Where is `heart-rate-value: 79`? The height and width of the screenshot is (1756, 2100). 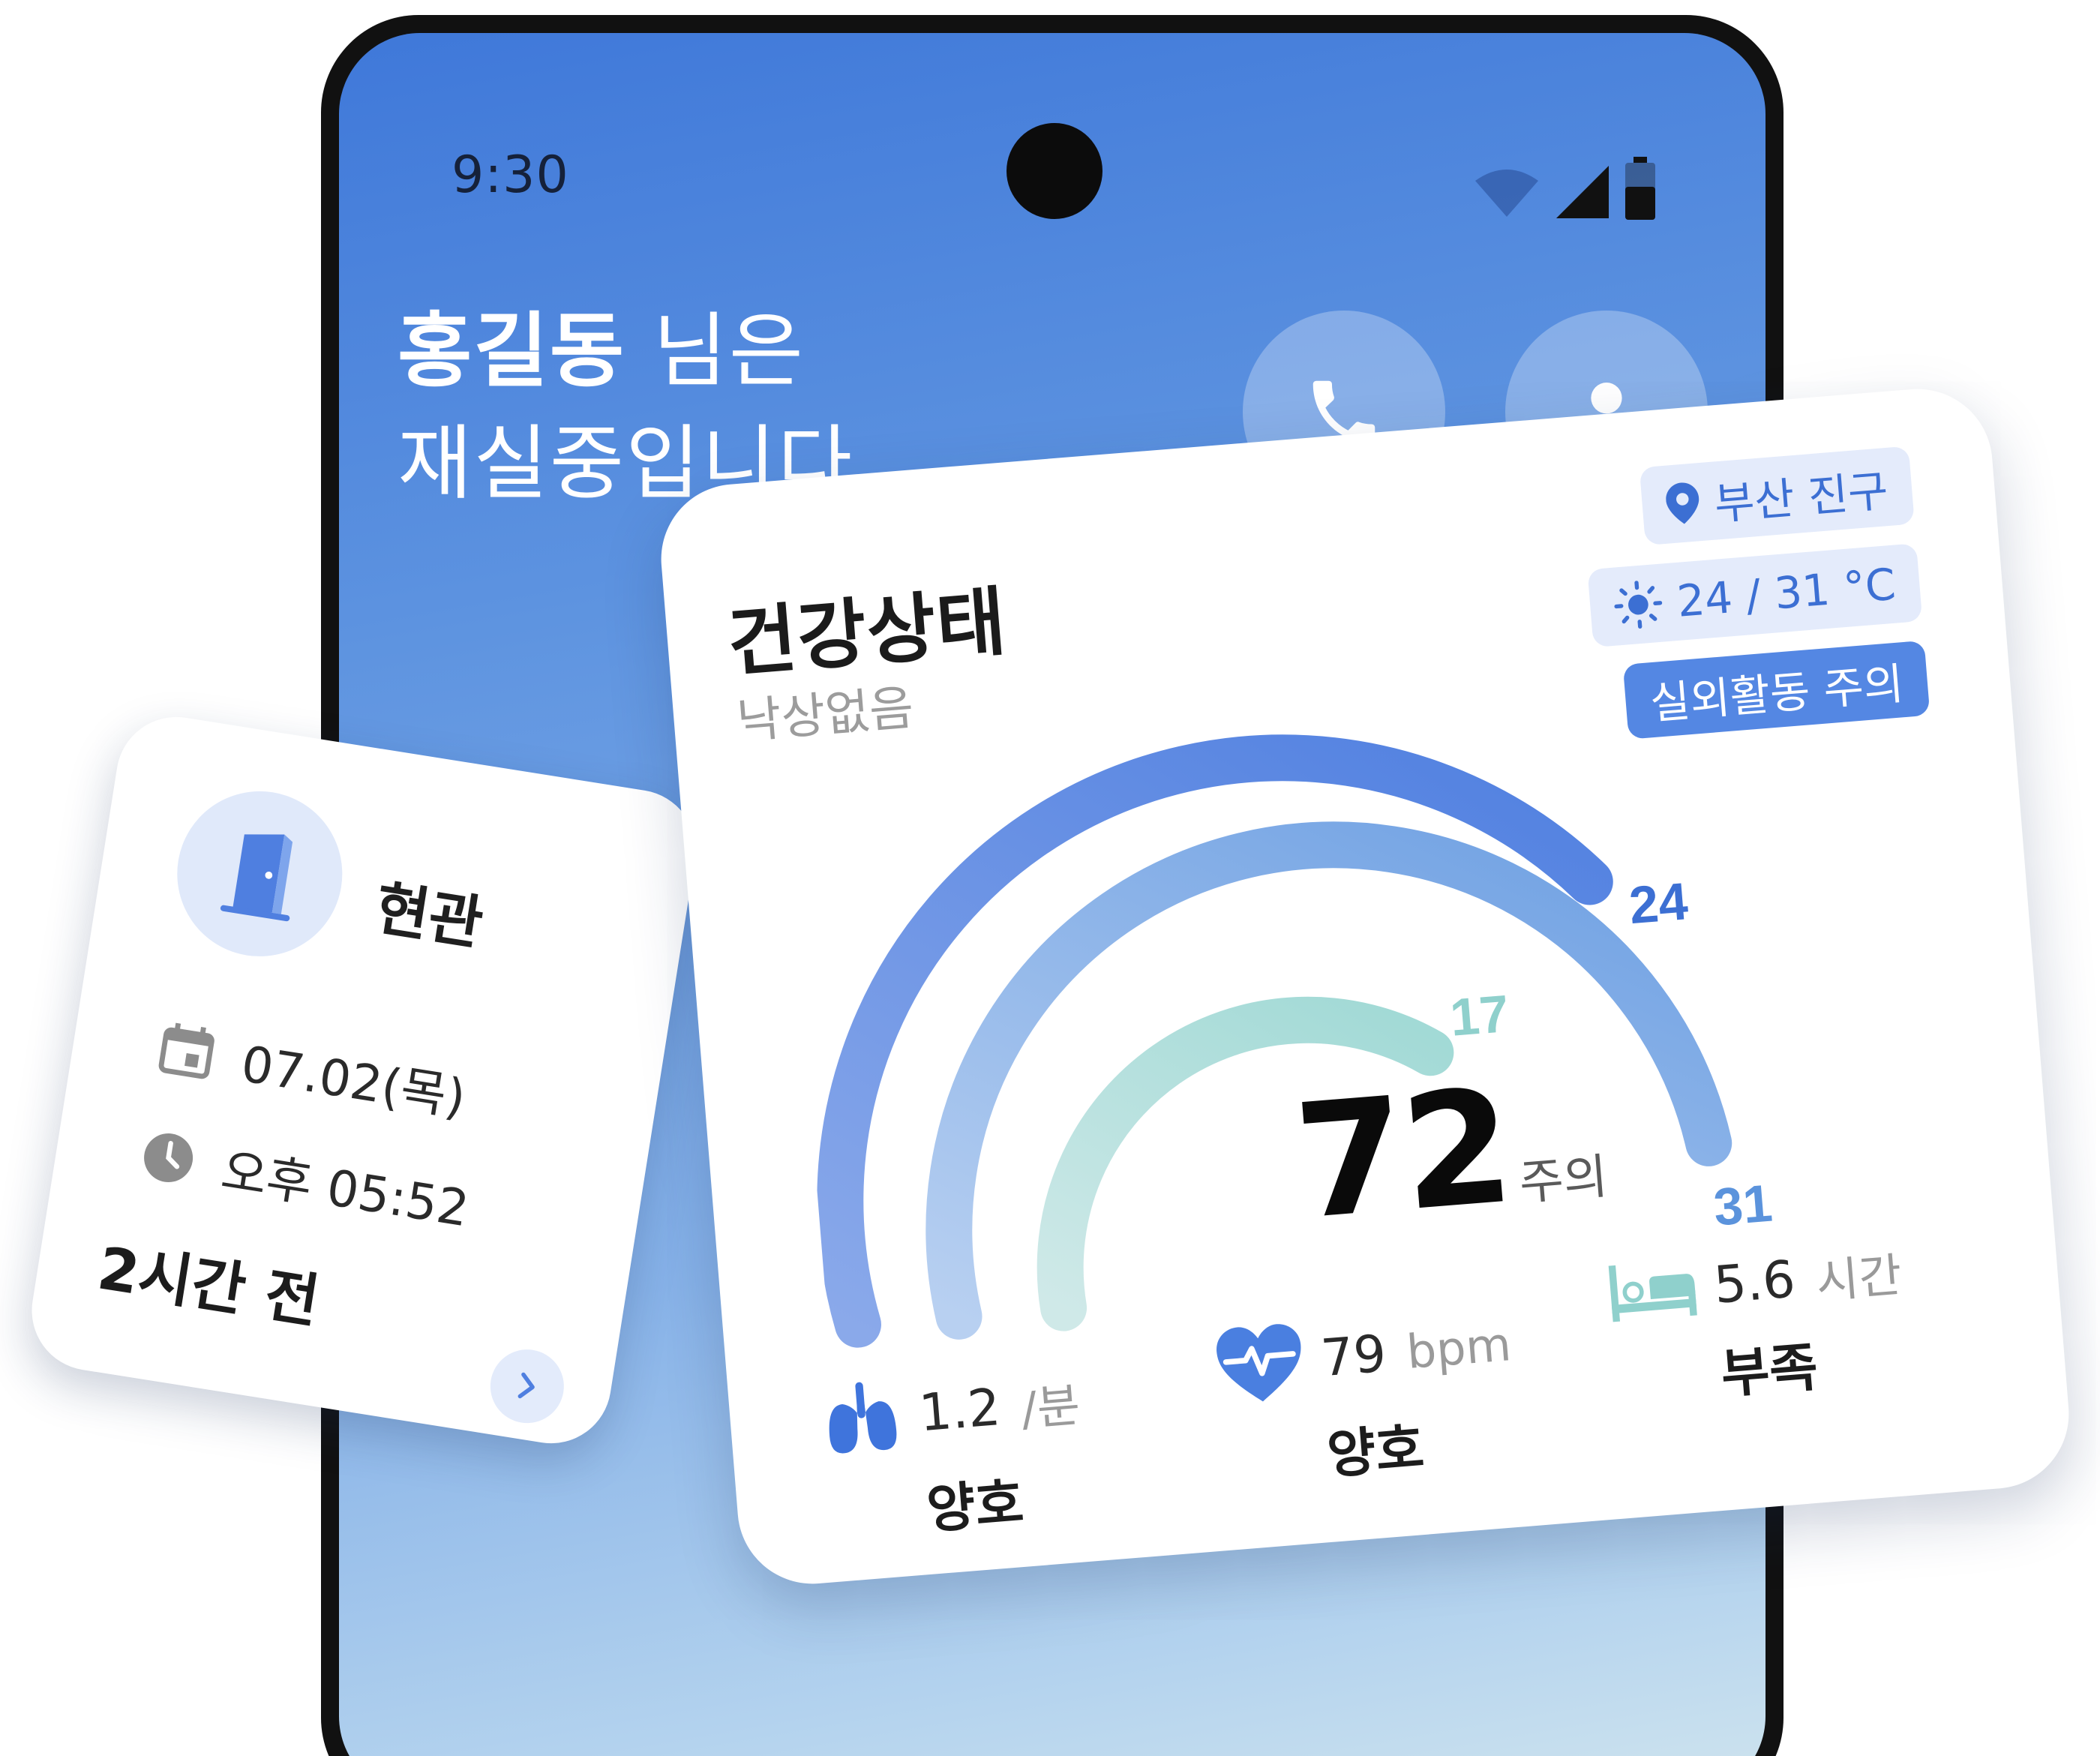 heart-rate-value: 79 is located at coordinates (1353, 1355).